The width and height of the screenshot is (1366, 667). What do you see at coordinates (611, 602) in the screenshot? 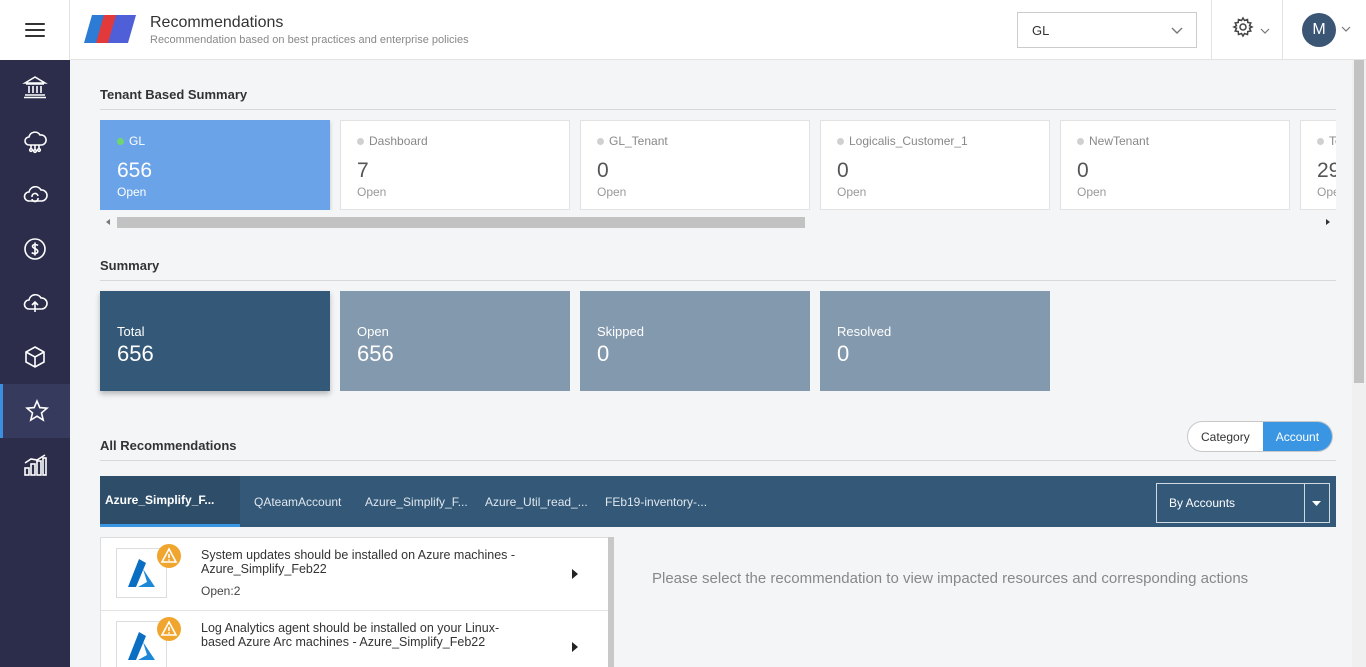
I see `recommendation-list-scrollbar` at bounding box center [611, 602].